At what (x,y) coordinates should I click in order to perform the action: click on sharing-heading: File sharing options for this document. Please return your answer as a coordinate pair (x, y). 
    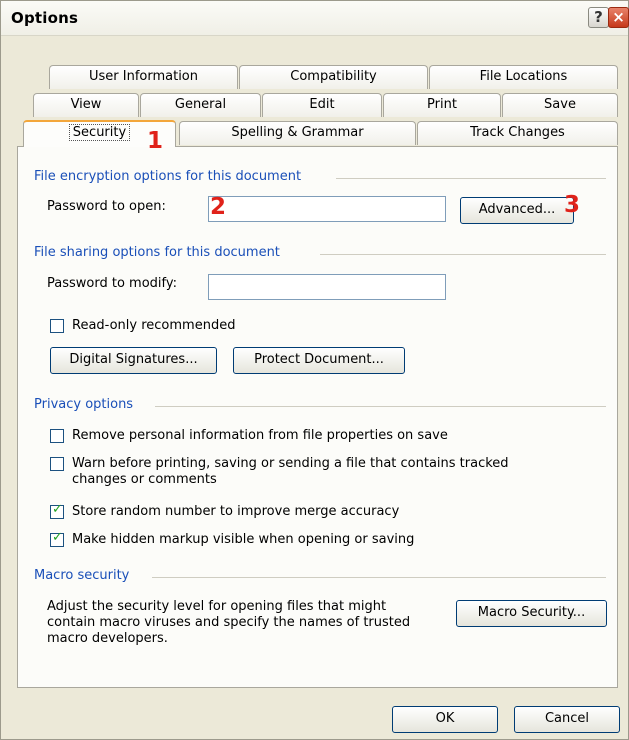
    Looking at the image, I should click on (157, 252).